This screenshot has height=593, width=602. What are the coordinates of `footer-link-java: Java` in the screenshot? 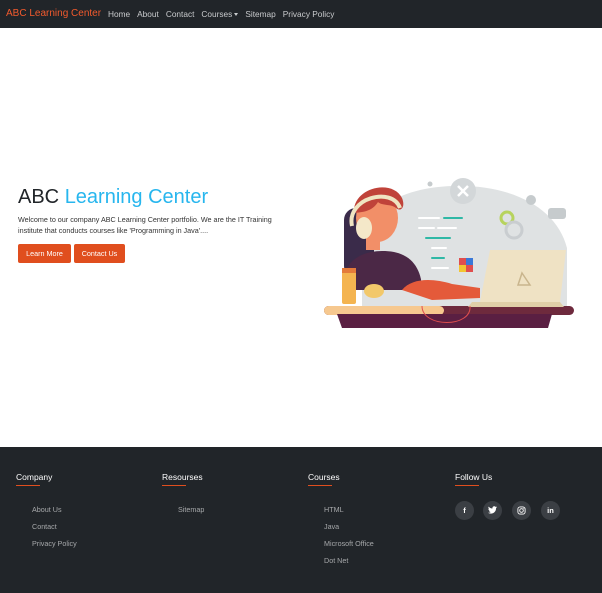 It's located at (349, 526).